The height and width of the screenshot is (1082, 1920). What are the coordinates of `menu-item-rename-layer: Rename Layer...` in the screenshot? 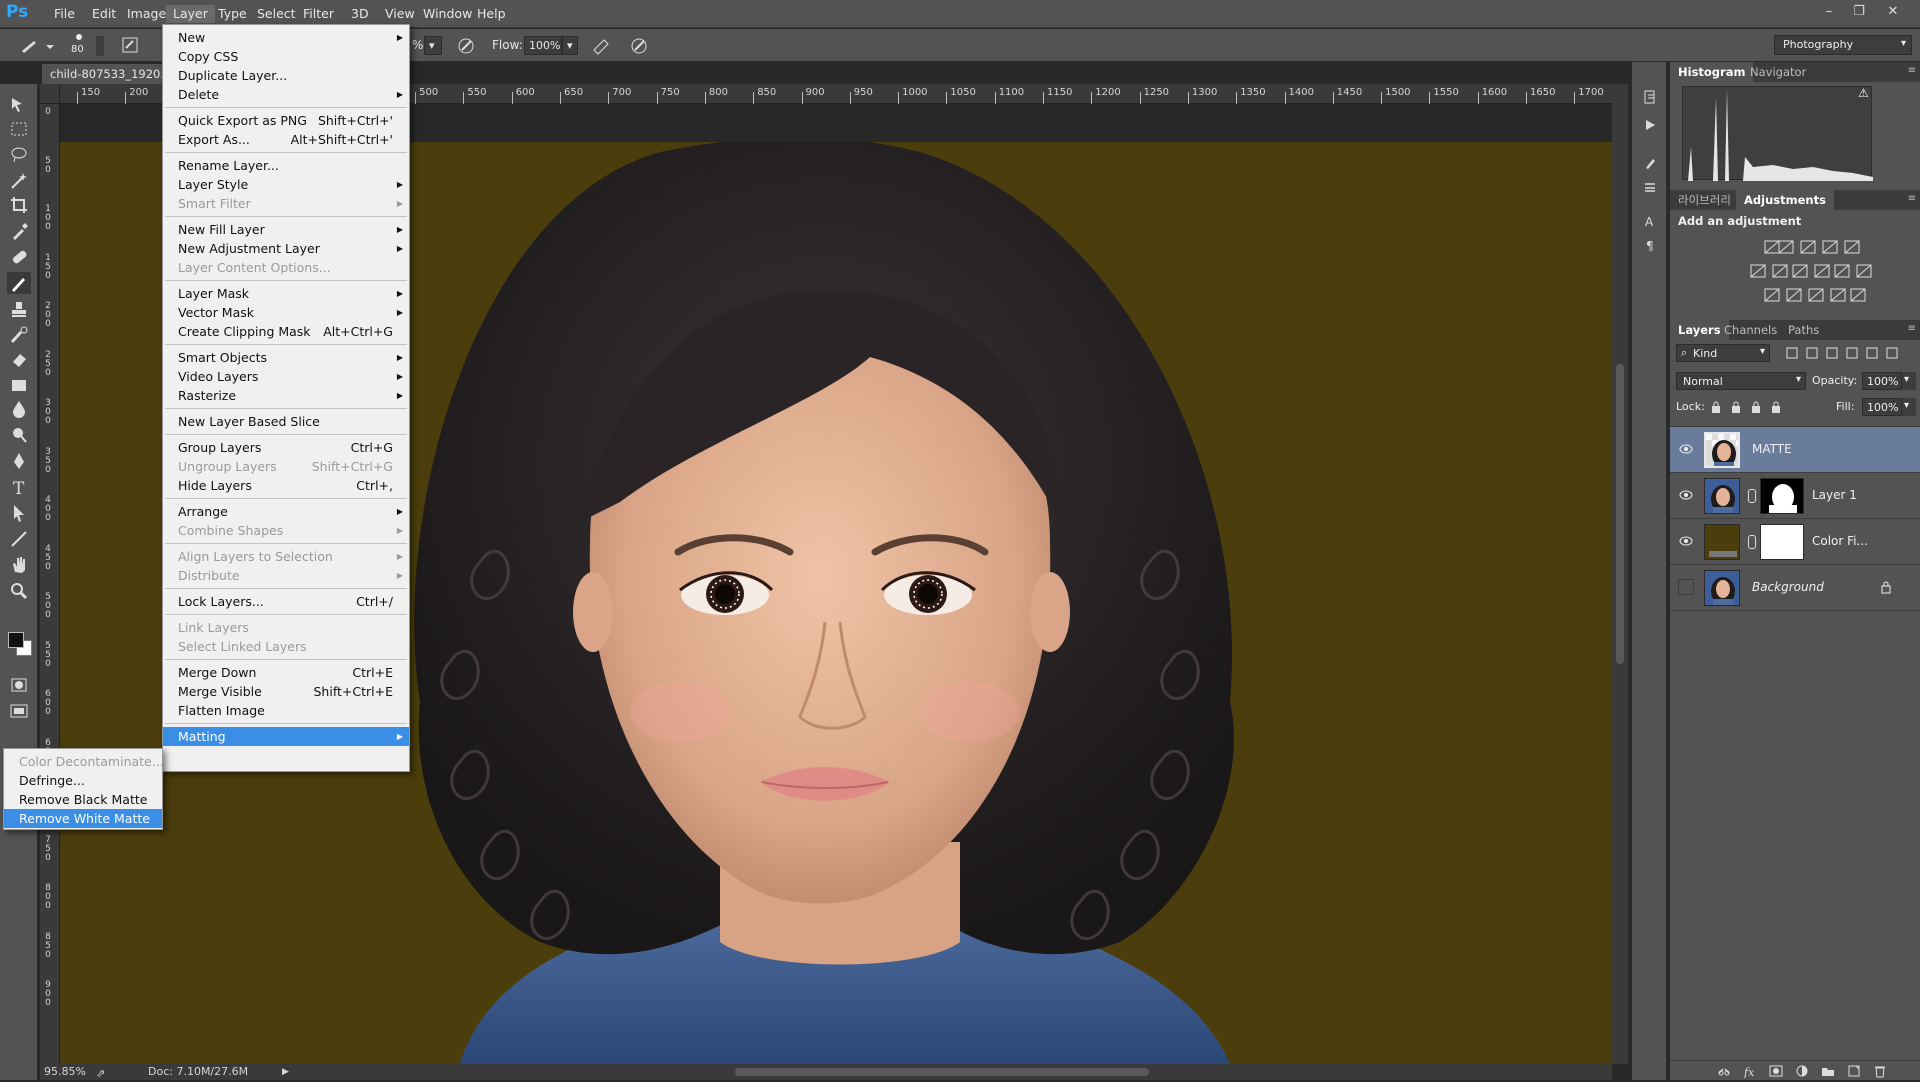 It's located at (286, 165).